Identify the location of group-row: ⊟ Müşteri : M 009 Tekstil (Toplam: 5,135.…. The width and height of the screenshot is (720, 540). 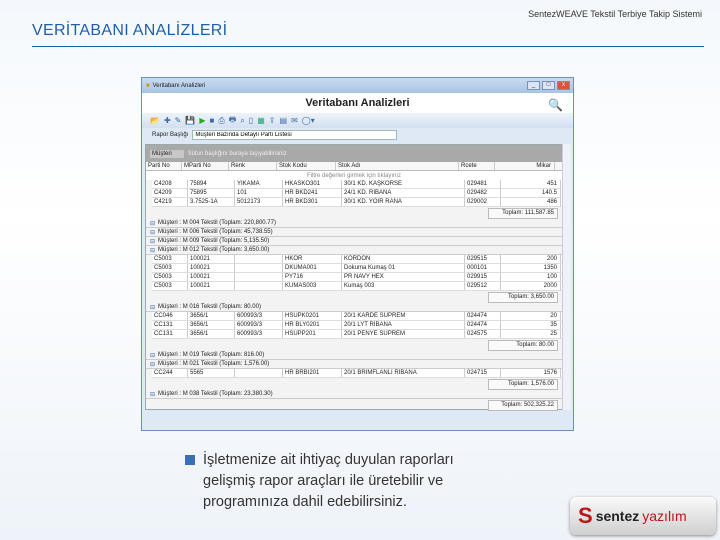
(354, 241).